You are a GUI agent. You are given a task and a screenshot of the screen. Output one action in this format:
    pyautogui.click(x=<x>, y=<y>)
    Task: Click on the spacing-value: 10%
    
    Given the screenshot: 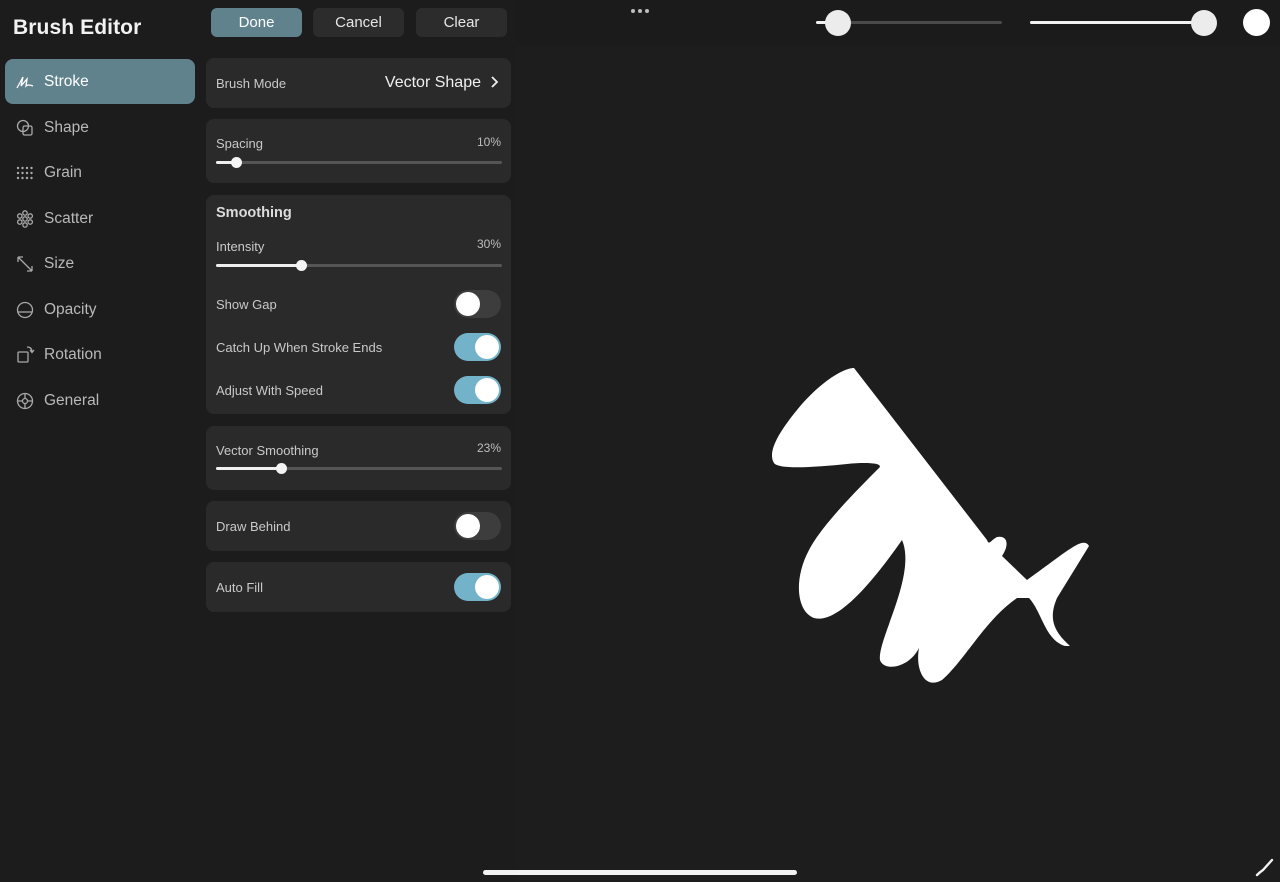 What is the action you would take?
    pyautogui.click(x=488, y=142)
    